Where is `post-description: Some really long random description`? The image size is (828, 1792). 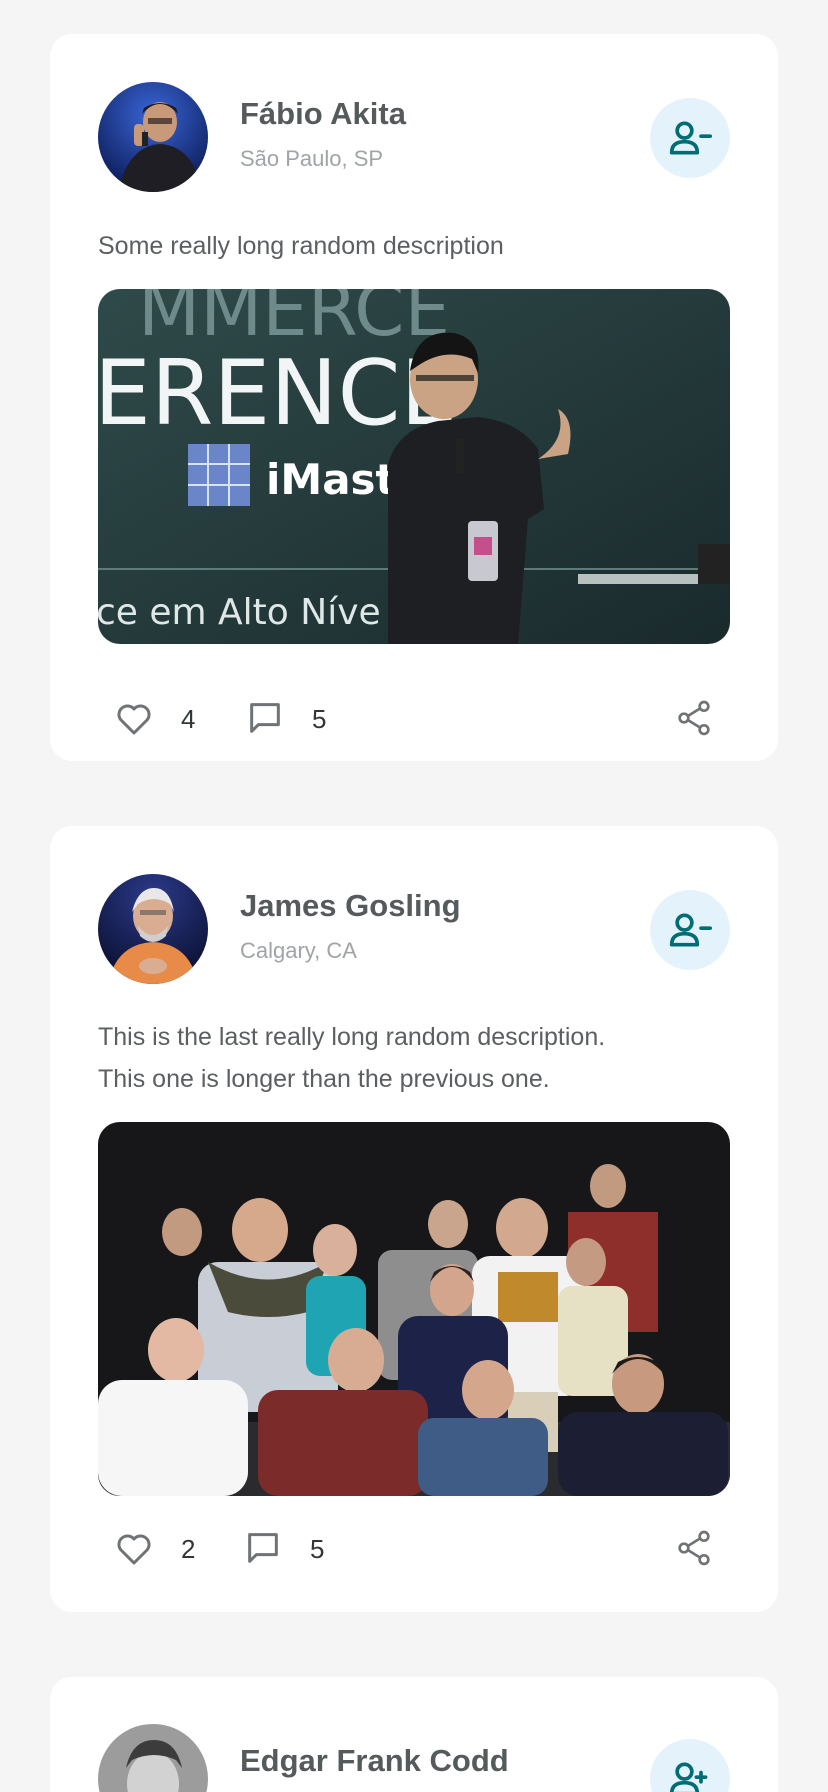
post-description: Some really long random description is located at coordinates (301, 246).